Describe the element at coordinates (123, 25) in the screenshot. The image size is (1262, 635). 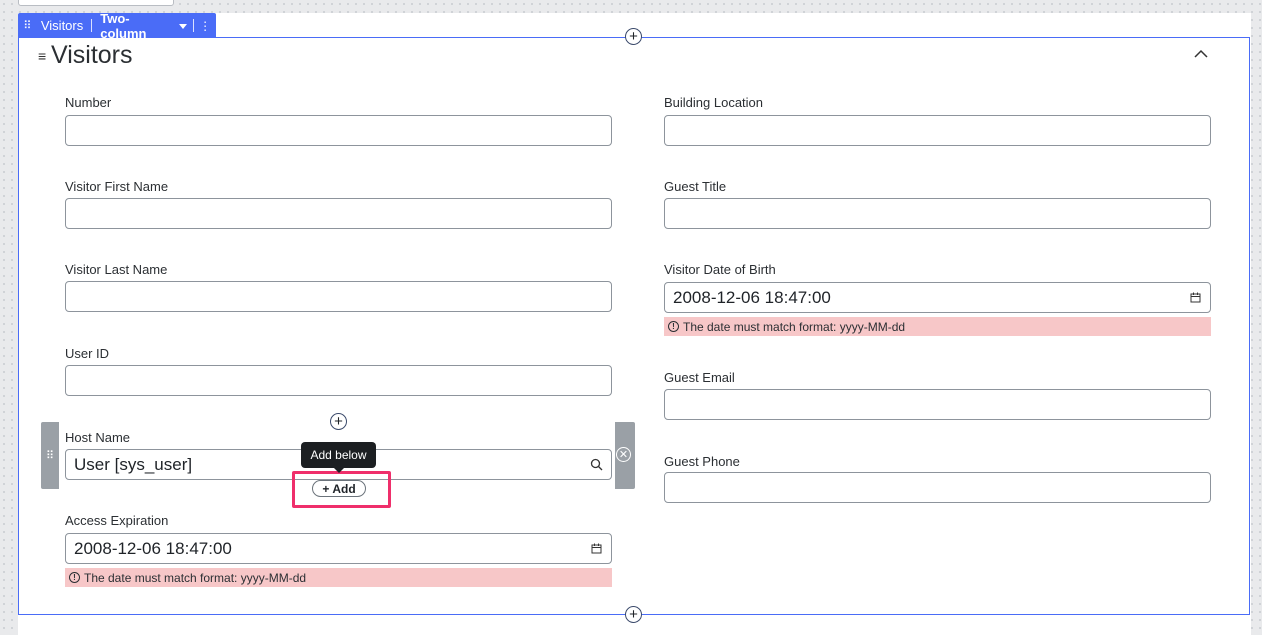
I see `layout-dropdown-label: Two-column` at that location.